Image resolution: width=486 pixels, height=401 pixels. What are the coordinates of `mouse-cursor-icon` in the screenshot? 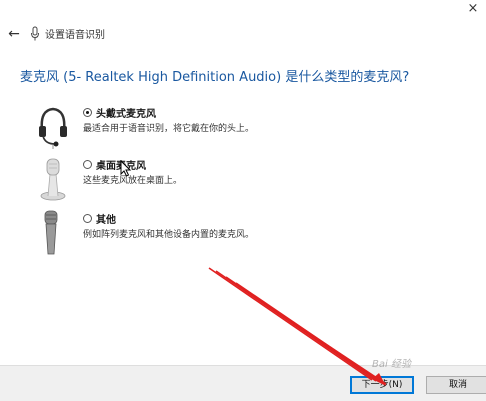 It's located at (126, 168).